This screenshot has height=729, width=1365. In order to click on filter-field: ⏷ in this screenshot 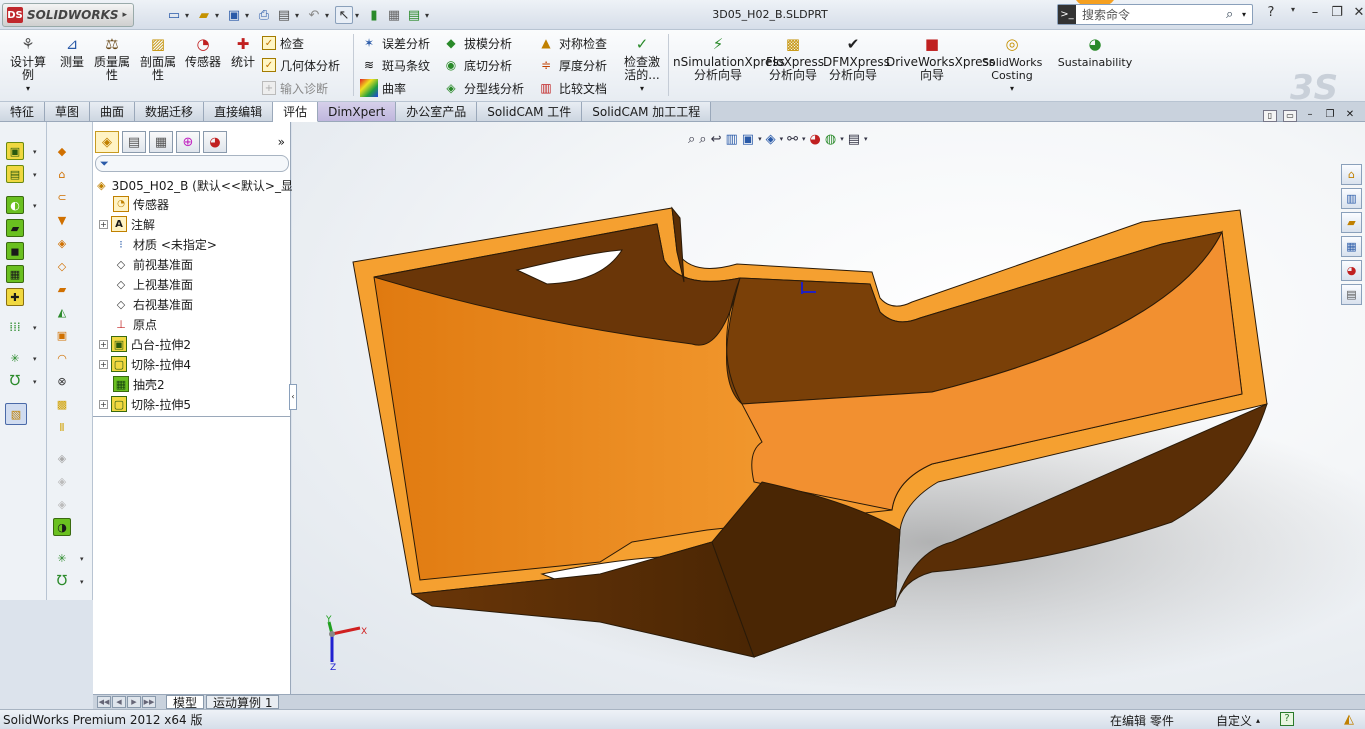, I will do `click(192, 163)`.